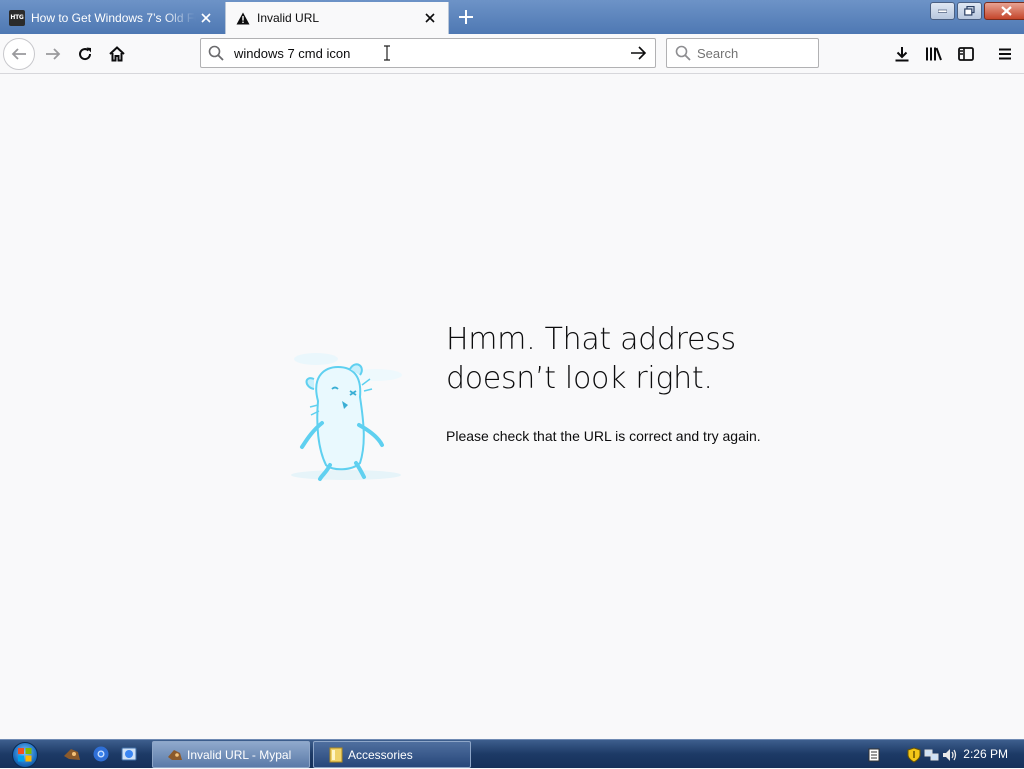  What do you see at coordinates (338, 415) in the screenshot?
I see `confused-mascot-illustration` at bounding box center [338, 415].